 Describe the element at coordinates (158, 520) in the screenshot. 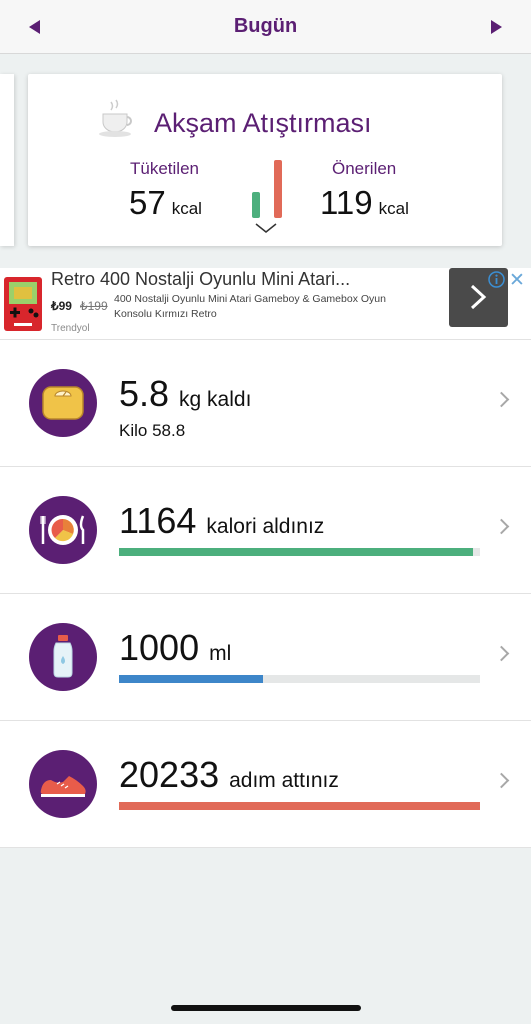

I see `calories-number: 1164` at that location.